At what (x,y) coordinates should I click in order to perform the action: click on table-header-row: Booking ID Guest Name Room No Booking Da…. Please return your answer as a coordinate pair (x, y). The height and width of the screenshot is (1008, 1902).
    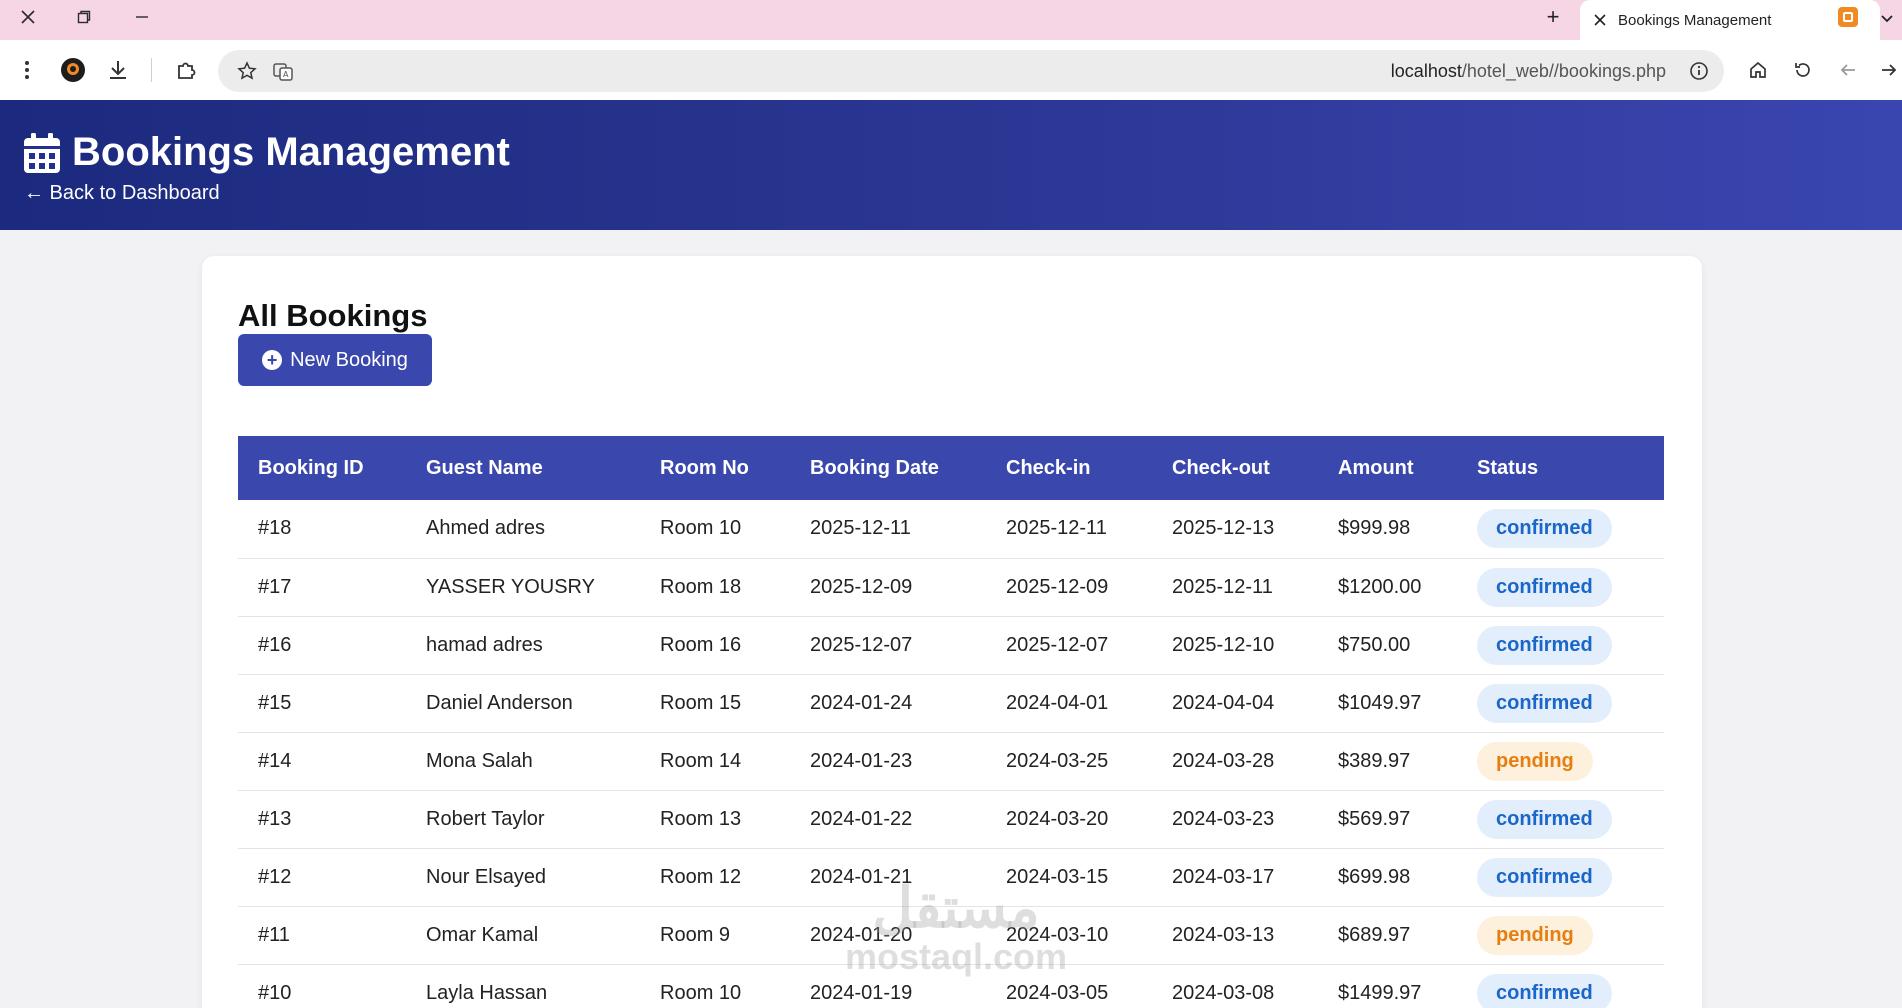
    Looking at the image, I should click on (951, 468).